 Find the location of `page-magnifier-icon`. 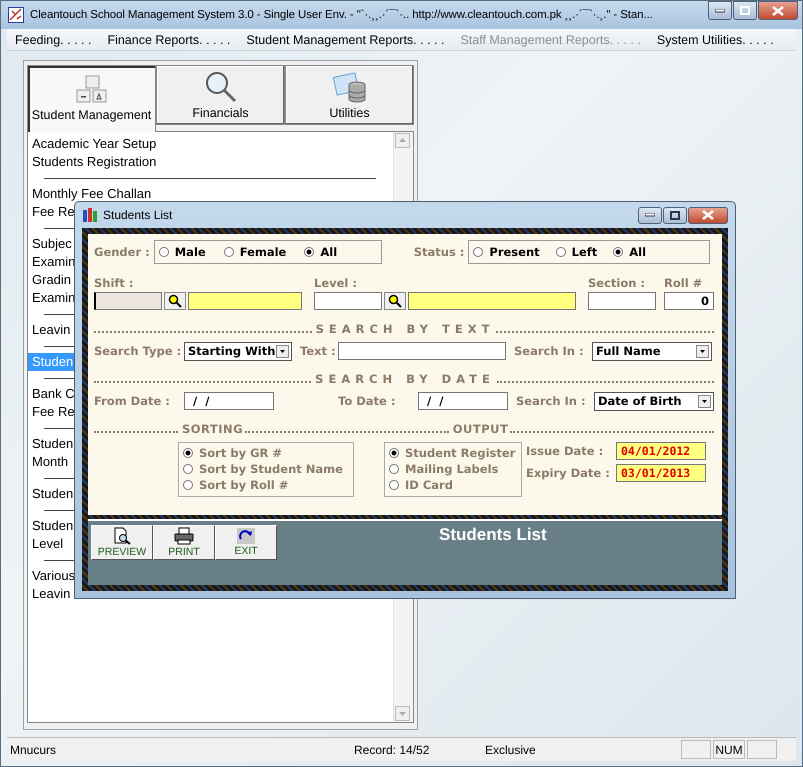

page-magnifier-icon is located at coordinates (122, 536).